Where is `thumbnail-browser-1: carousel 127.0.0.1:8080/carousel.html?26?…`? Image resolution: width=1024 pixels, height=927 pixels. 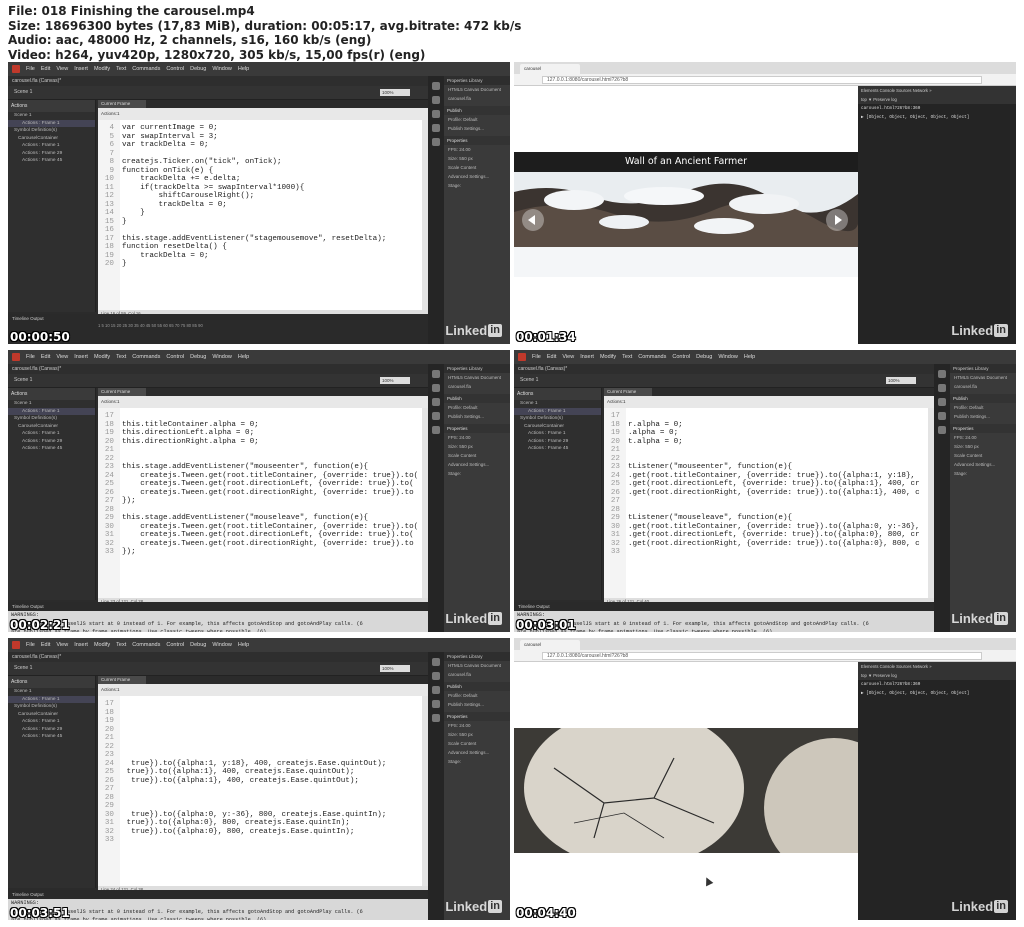
thumbnail-browser-1: carousel 127.0.0.1:8080/carousel.html?26?… is located at coordinates (765, 203).